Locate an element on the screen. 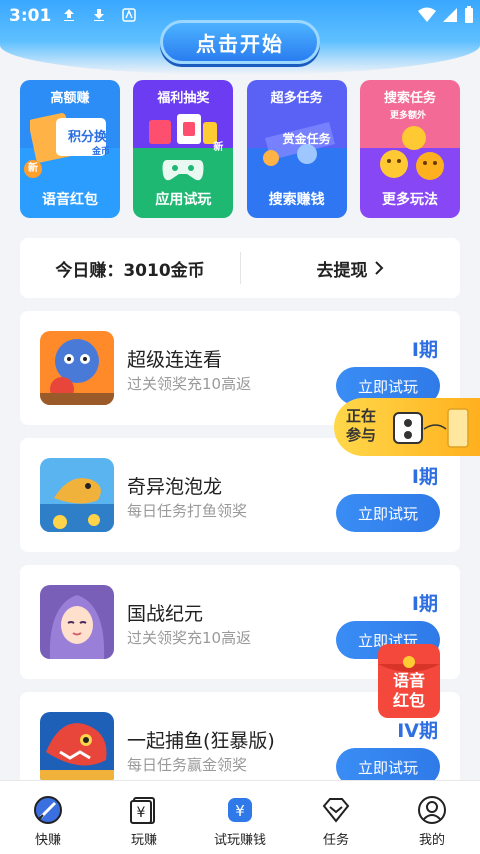  earnings-card: 今日赚：3010金币 去提现 is located at coordinates (240, 268).